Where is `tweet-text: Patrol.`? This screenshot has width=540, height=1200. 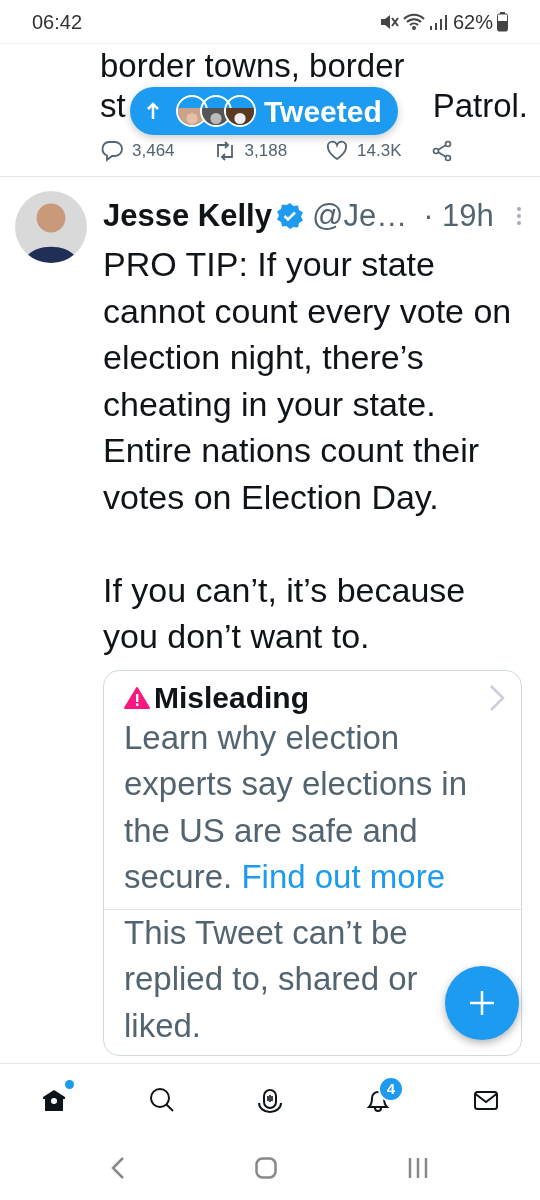
tweet-text: Patrol. is located at coordinates (480, 106).